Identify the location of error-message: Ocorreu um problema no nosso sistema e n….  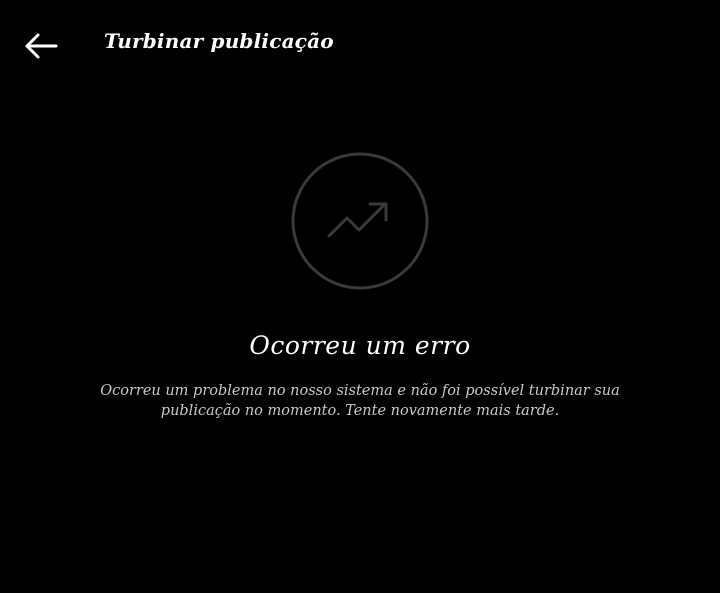
(360, 401).